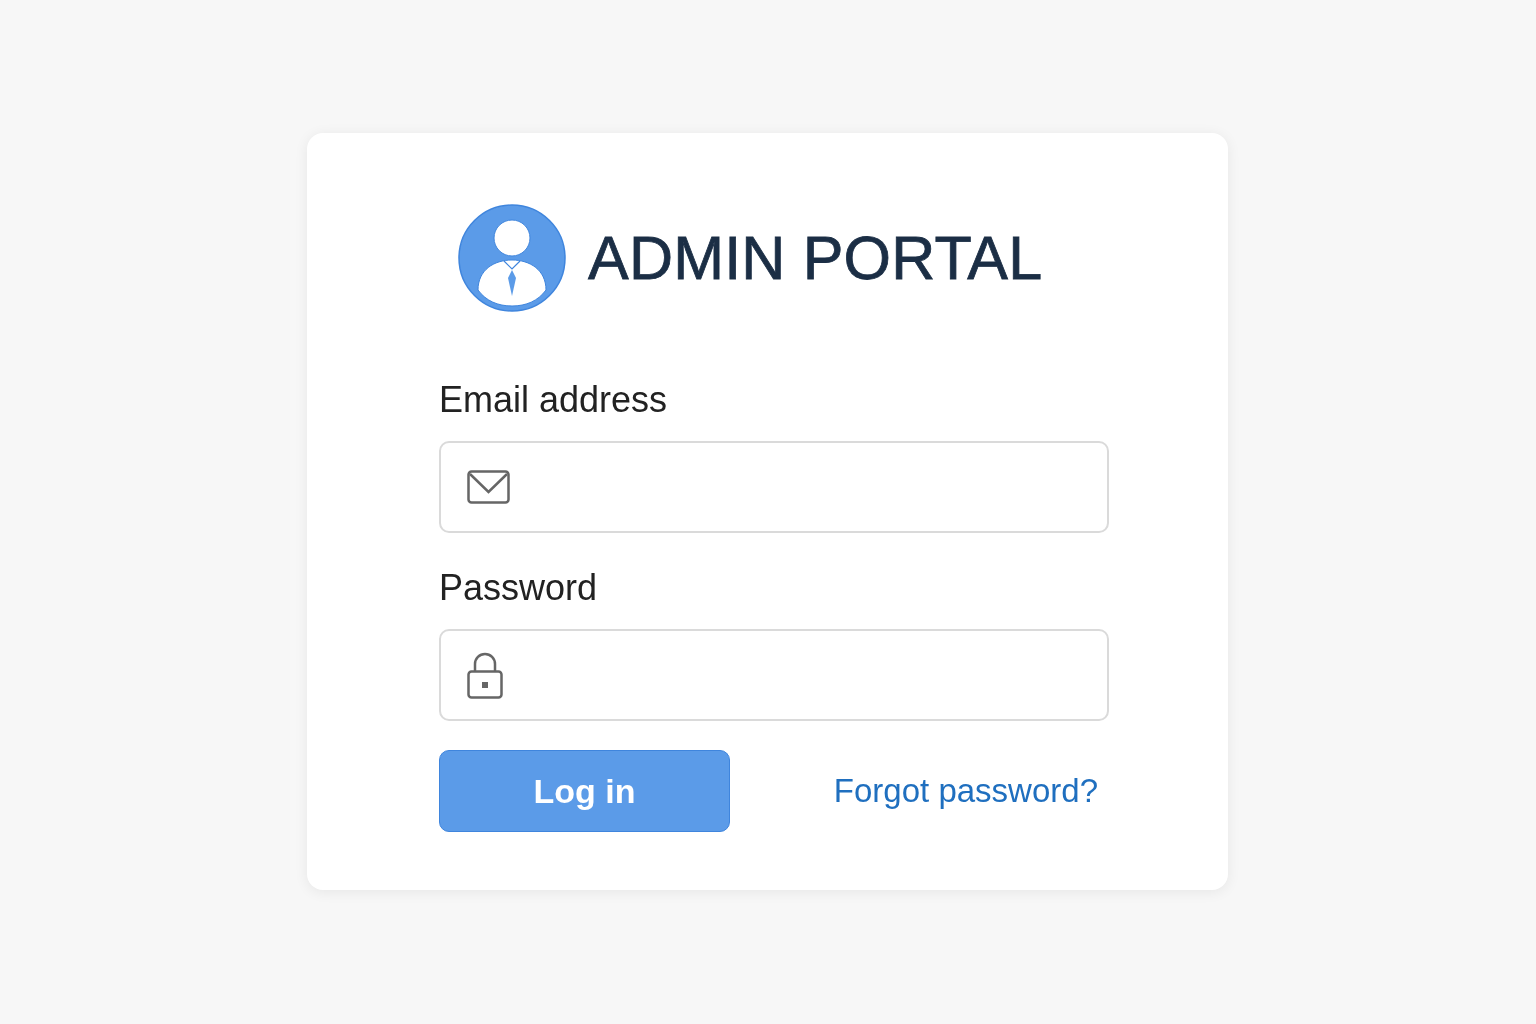 The width and height of the screenshot is (1536, 1024). Describe the element at coordinates (488, 487) in the screenshot. I see `envelope-icon` at that location.